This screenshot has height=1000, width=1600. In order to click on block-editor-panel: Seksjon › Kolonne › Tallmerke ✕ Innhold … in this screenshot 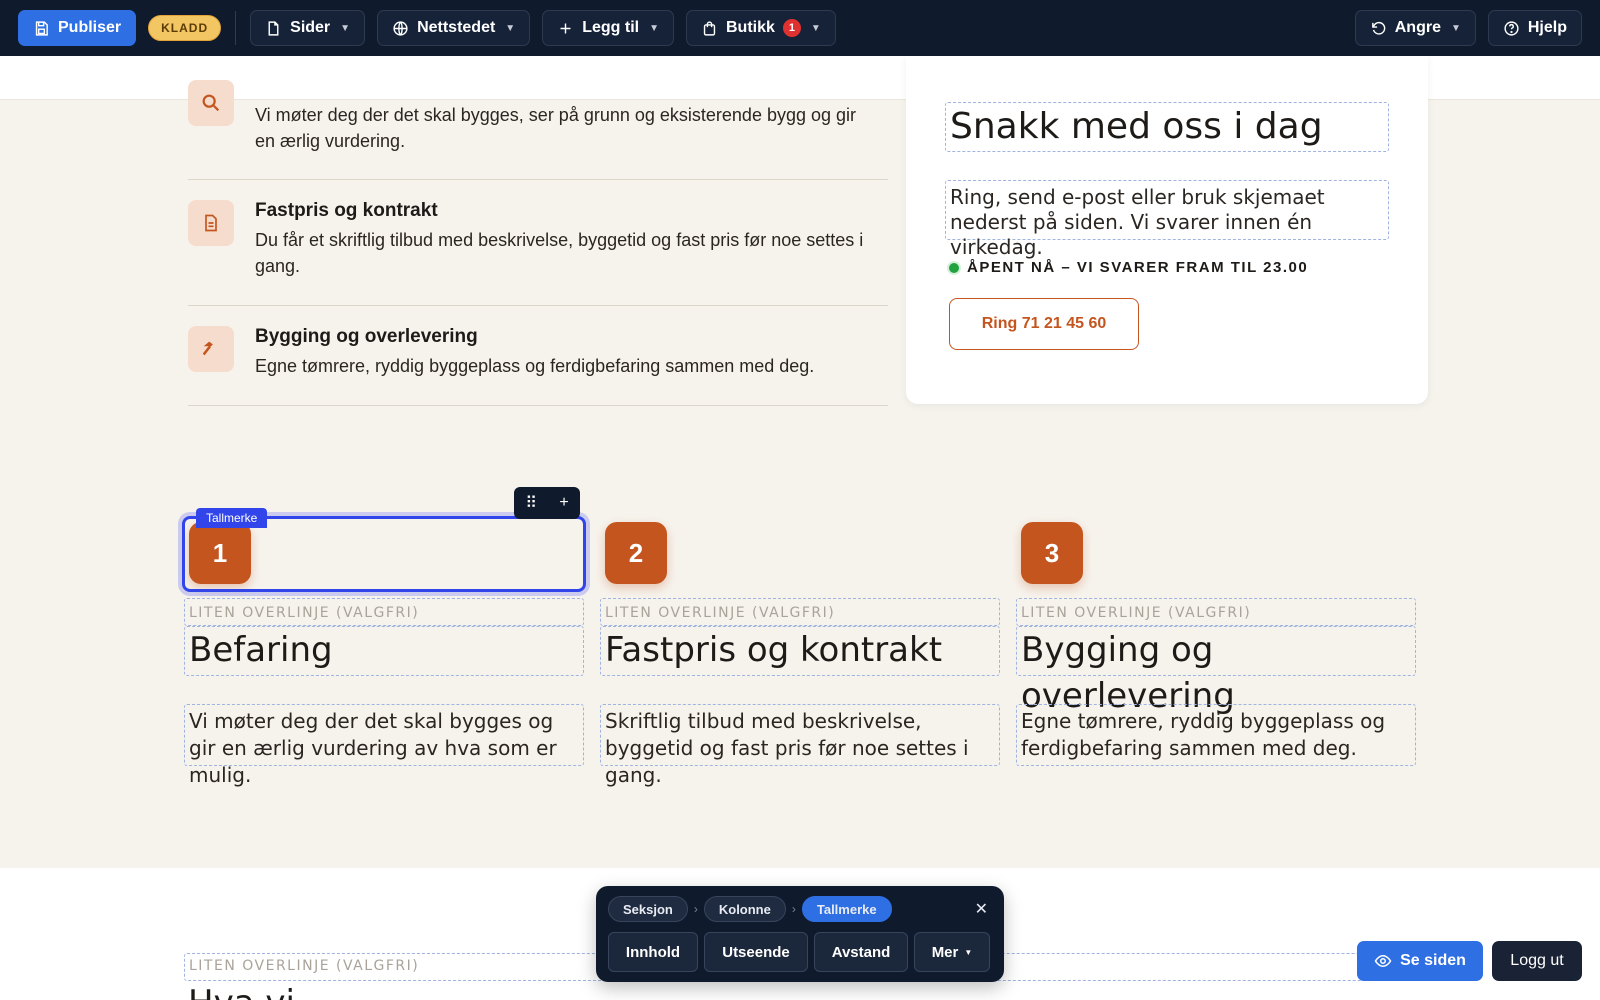, I will do `click(800, 934)`.